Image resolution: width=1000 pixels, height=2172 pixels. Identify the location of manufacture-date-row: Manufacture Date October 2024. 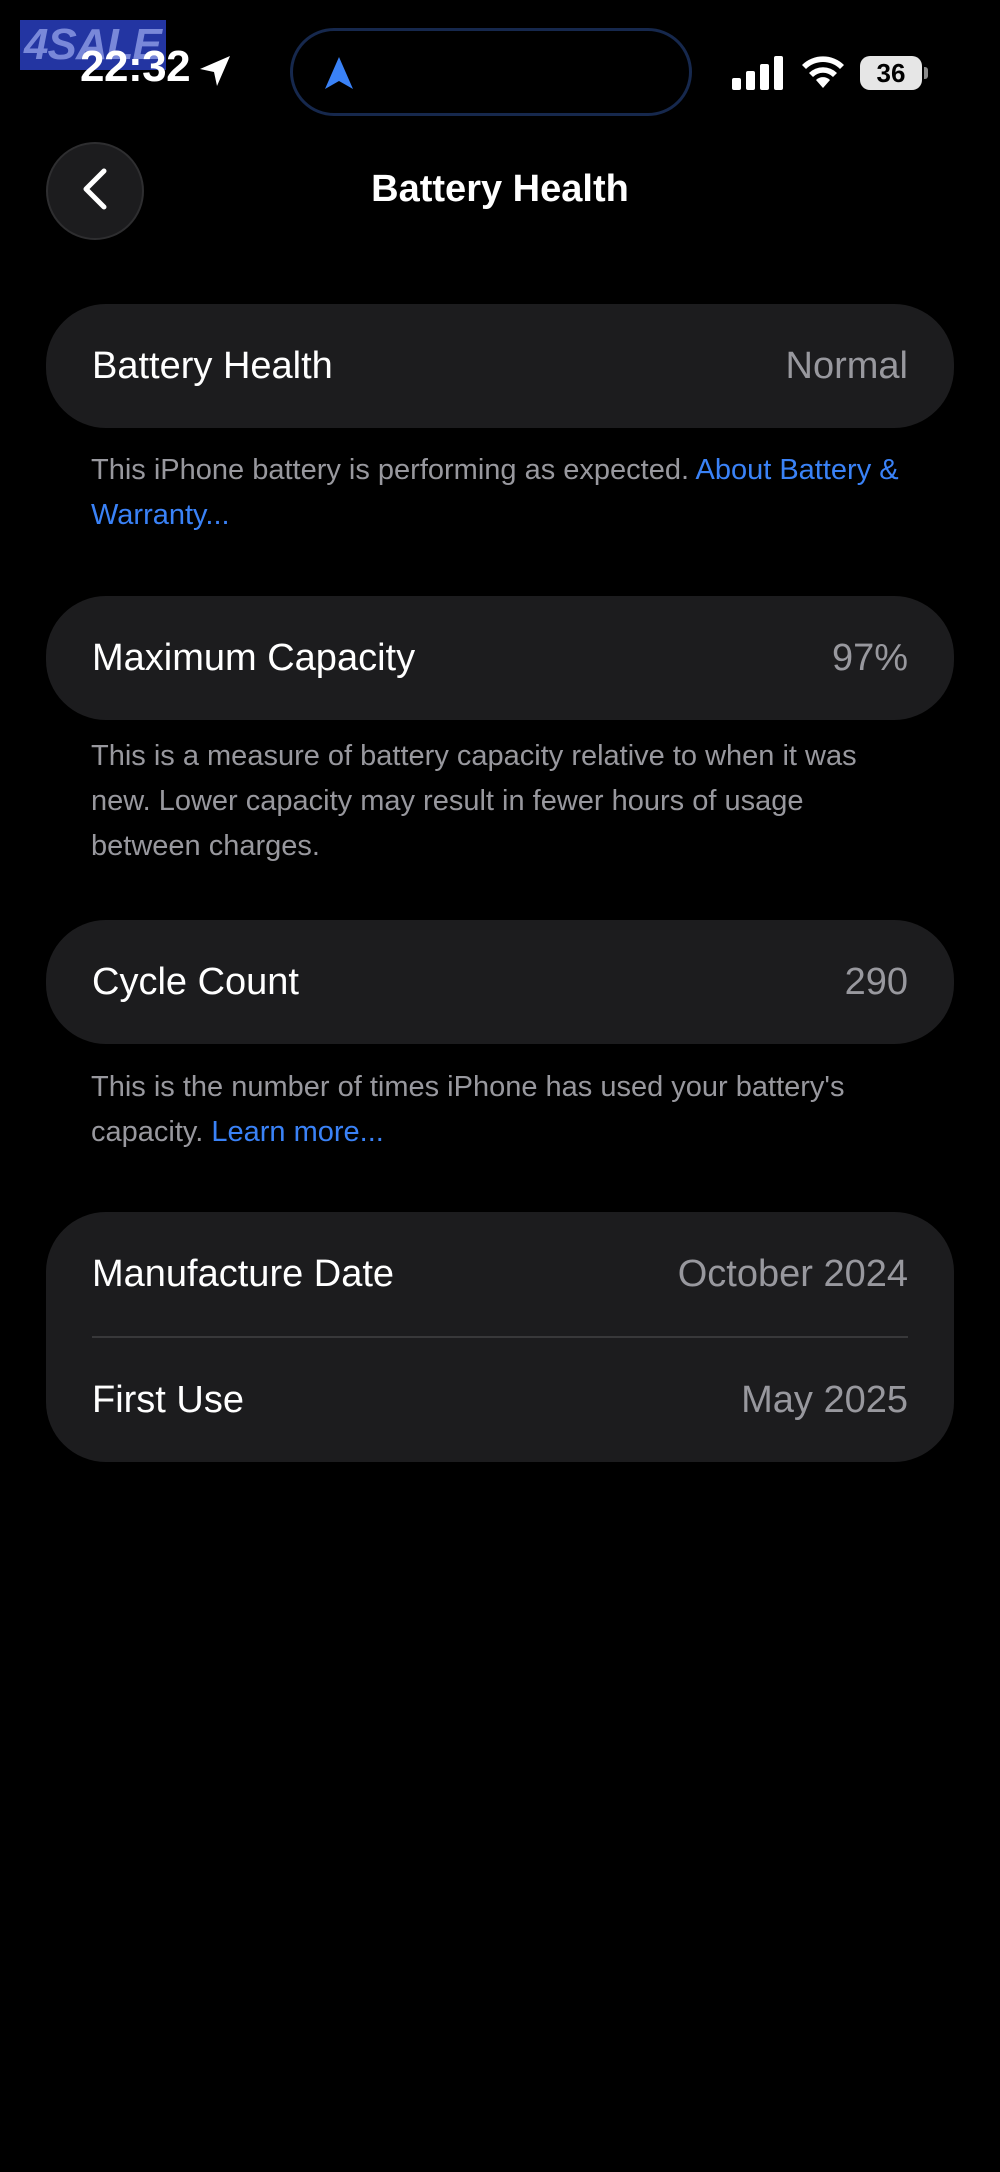
(500, 1274).